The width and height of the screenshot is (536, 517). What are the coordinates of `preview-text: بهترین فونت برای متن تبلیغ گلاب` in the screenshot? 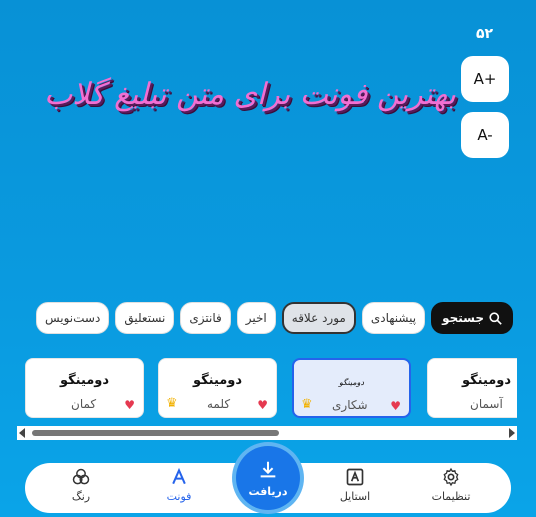 It's located at (250, 94).